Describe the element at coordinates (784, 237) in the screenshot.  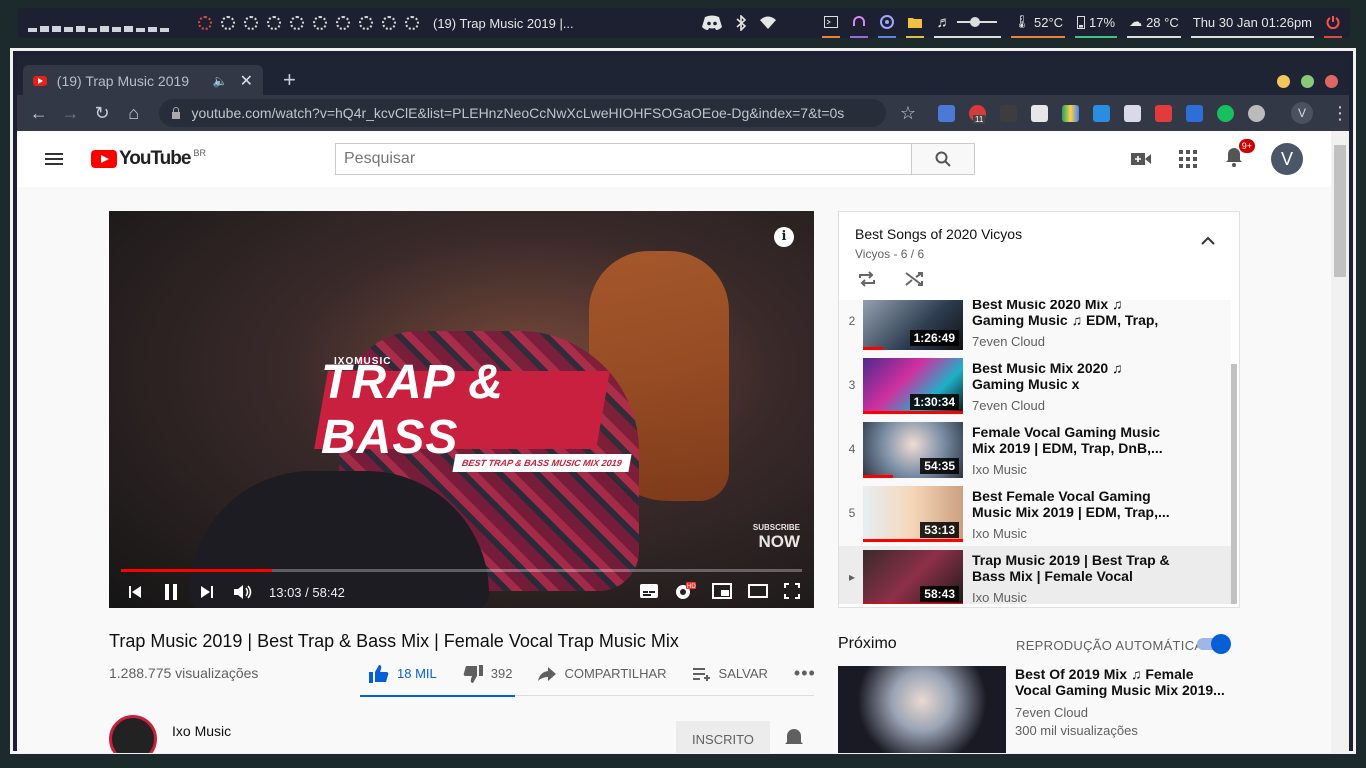
I see `info-icon: i` at that location.